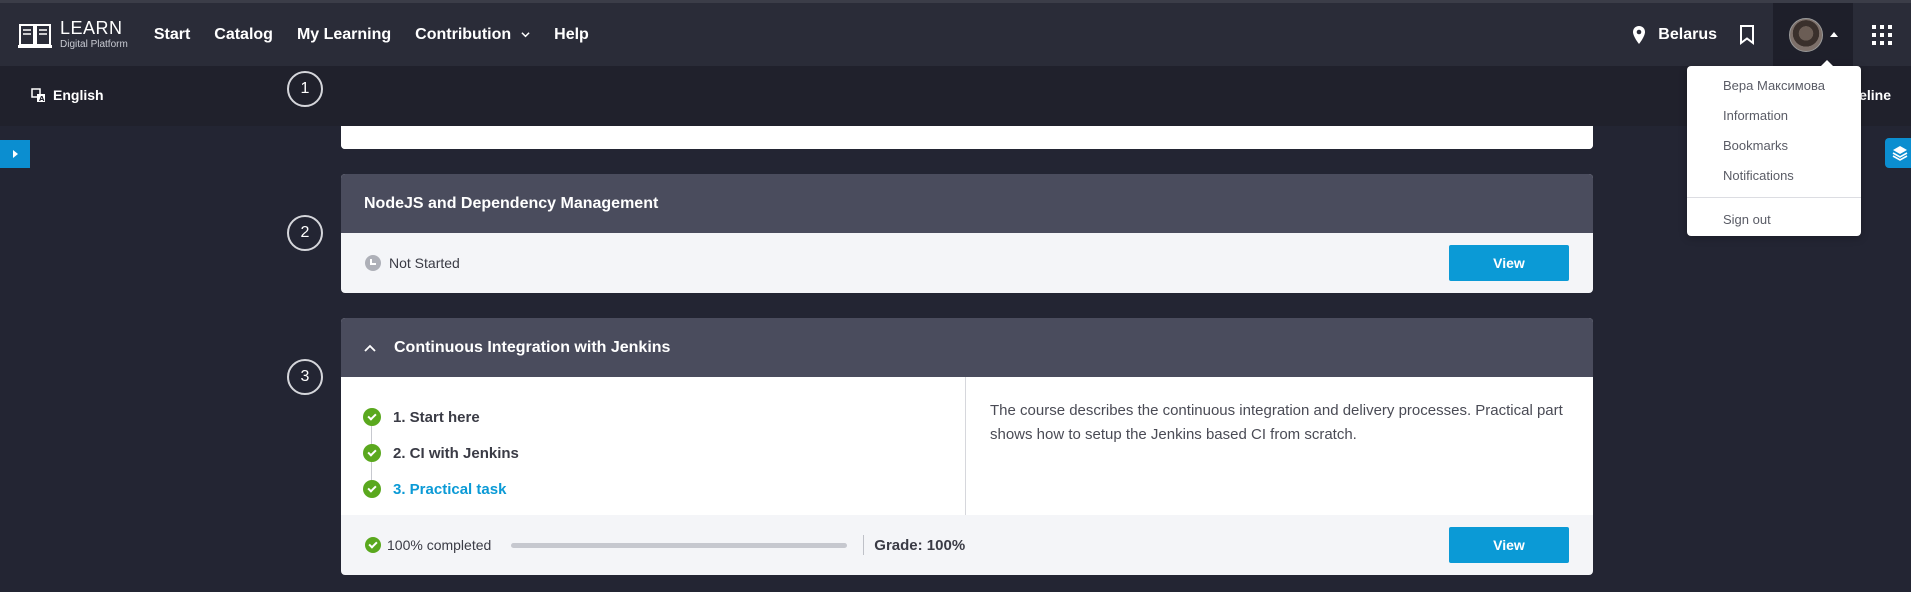 Image resolution: width=1911 pixels, height=592 pixels. I want to click on user-menu-toggle, so click(1813, 34).